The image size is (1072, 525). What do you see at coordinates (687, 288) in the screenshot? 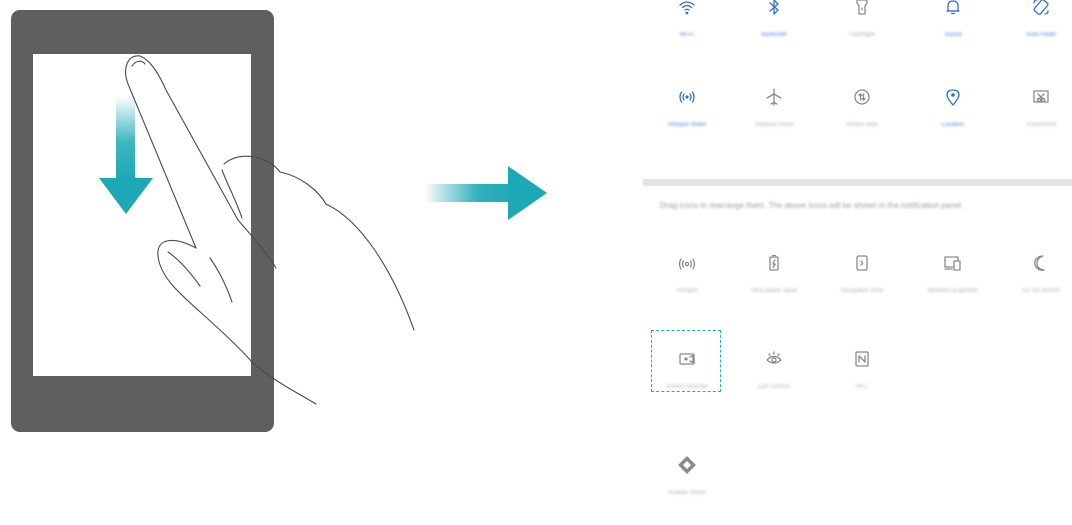
I see `quick-tile-wireless: Hotspot` at bounding box center [687, 288].